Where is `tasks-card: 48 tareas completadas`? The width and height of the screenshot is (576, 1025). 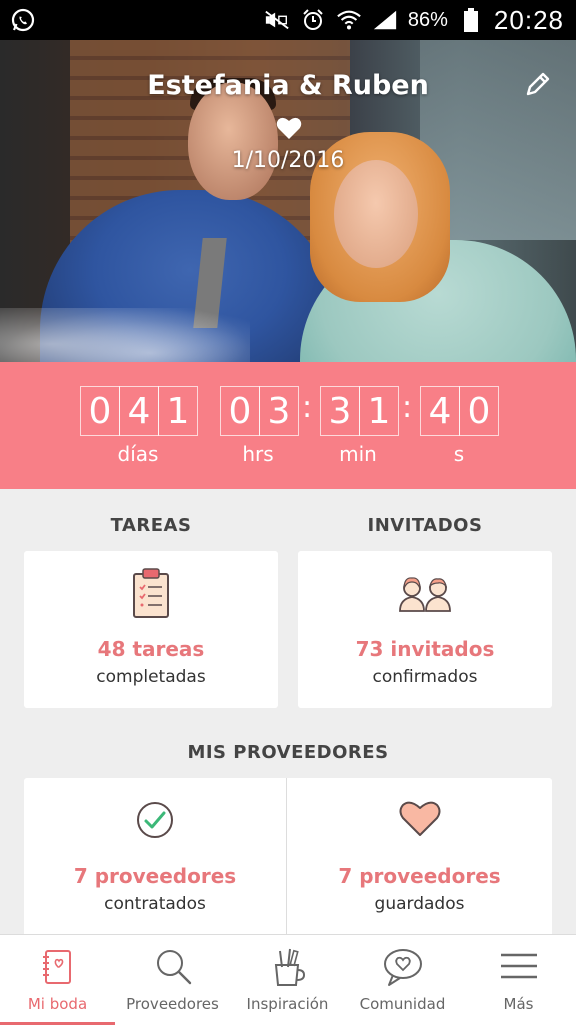 tasks-card: 48 tareas completadas is located at coordinates (151, 629).